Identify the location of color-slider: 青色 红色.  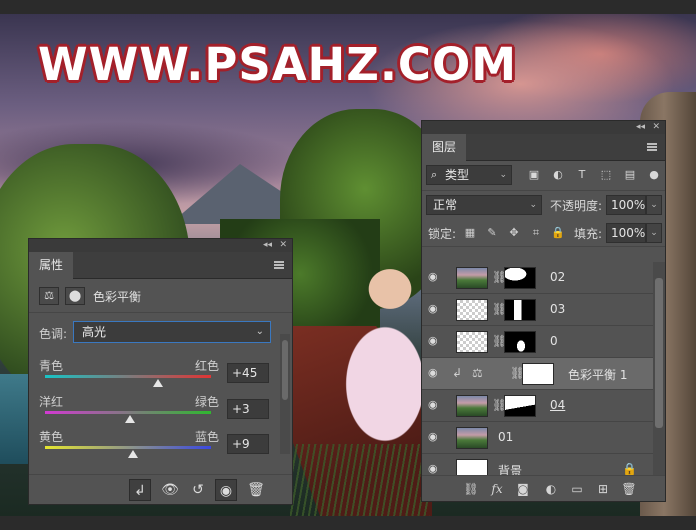
(129, 373).